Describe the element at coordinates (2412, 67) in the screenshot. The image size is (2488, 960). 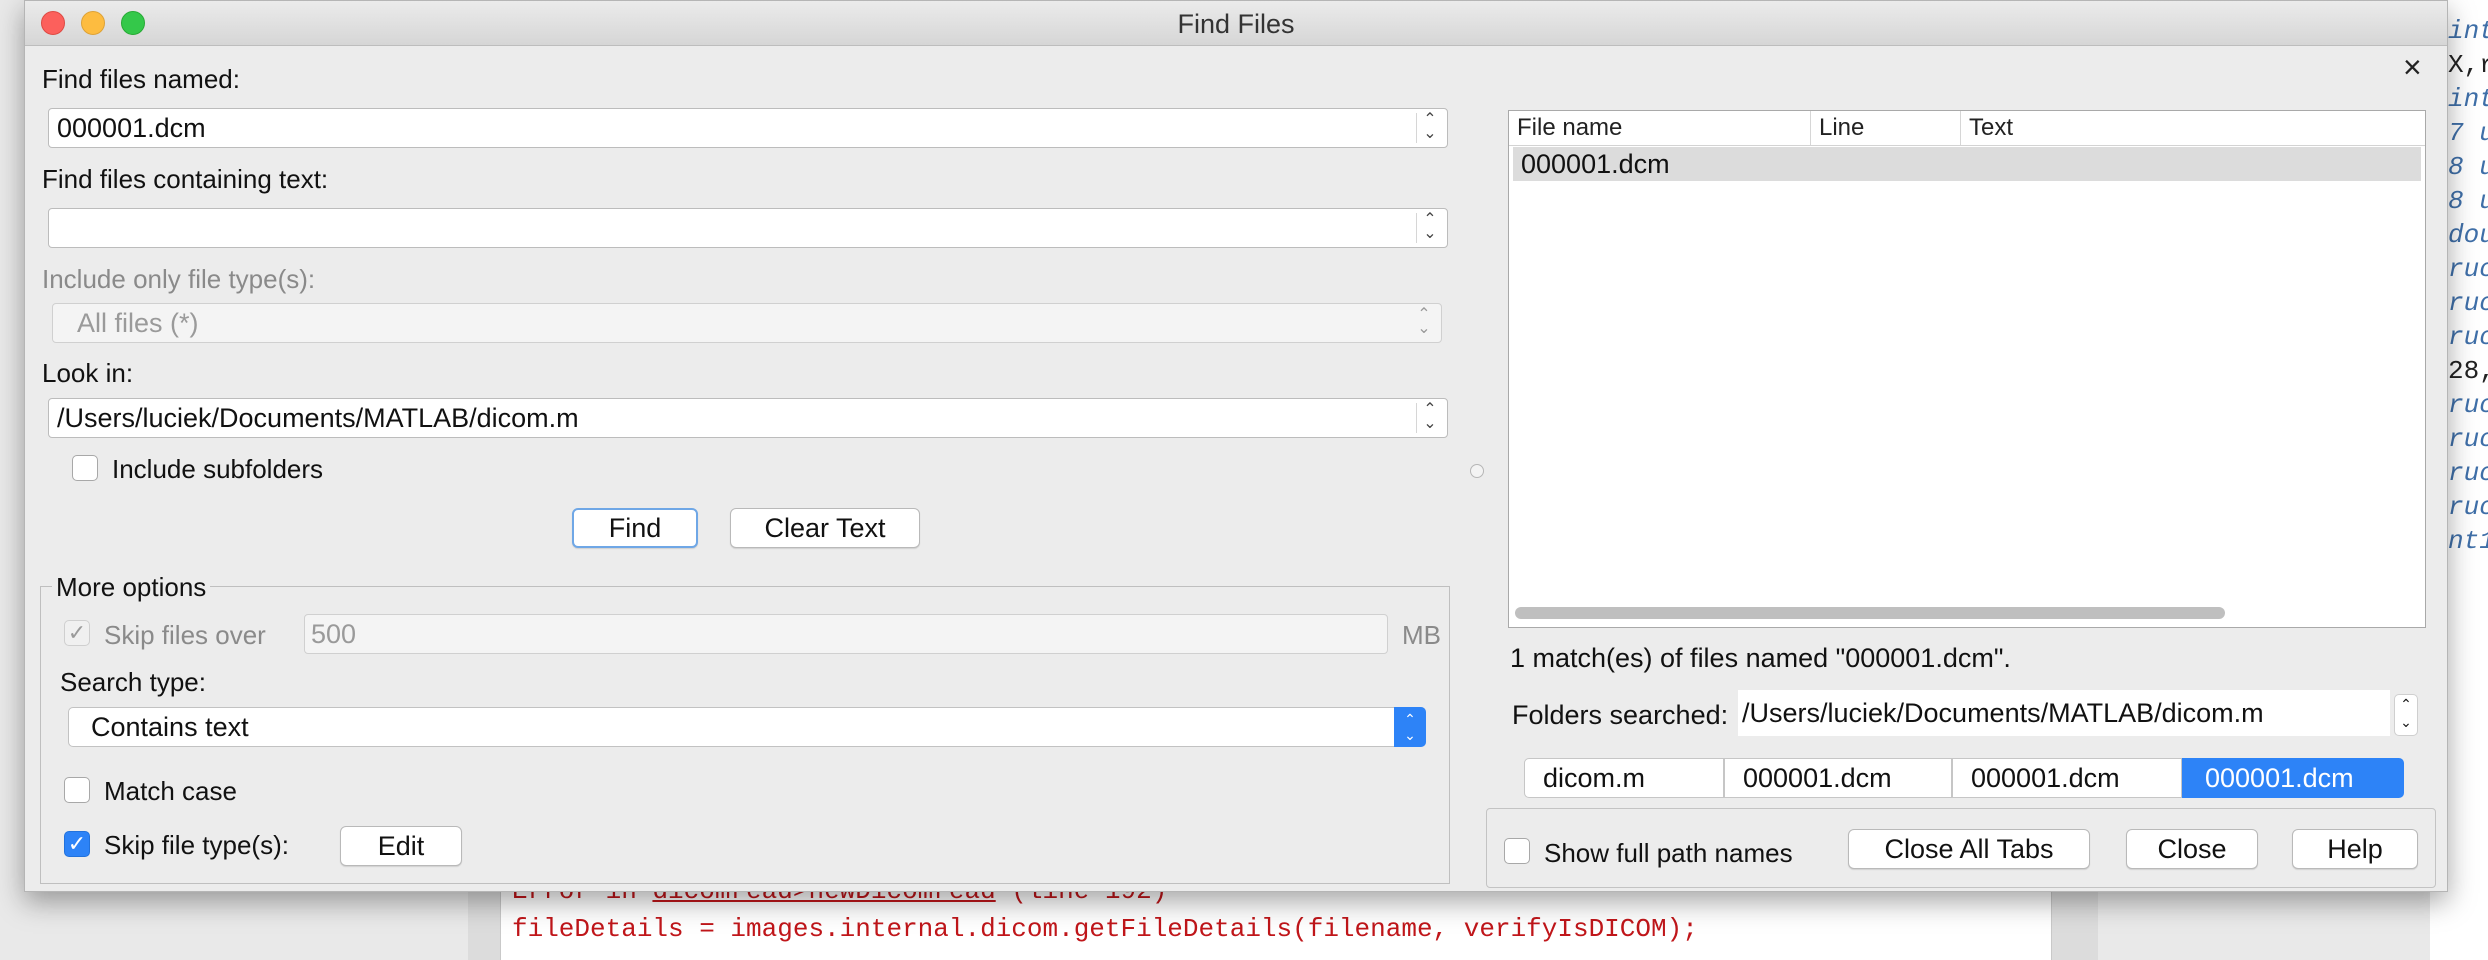
I see `close-icon: ×` at that location.